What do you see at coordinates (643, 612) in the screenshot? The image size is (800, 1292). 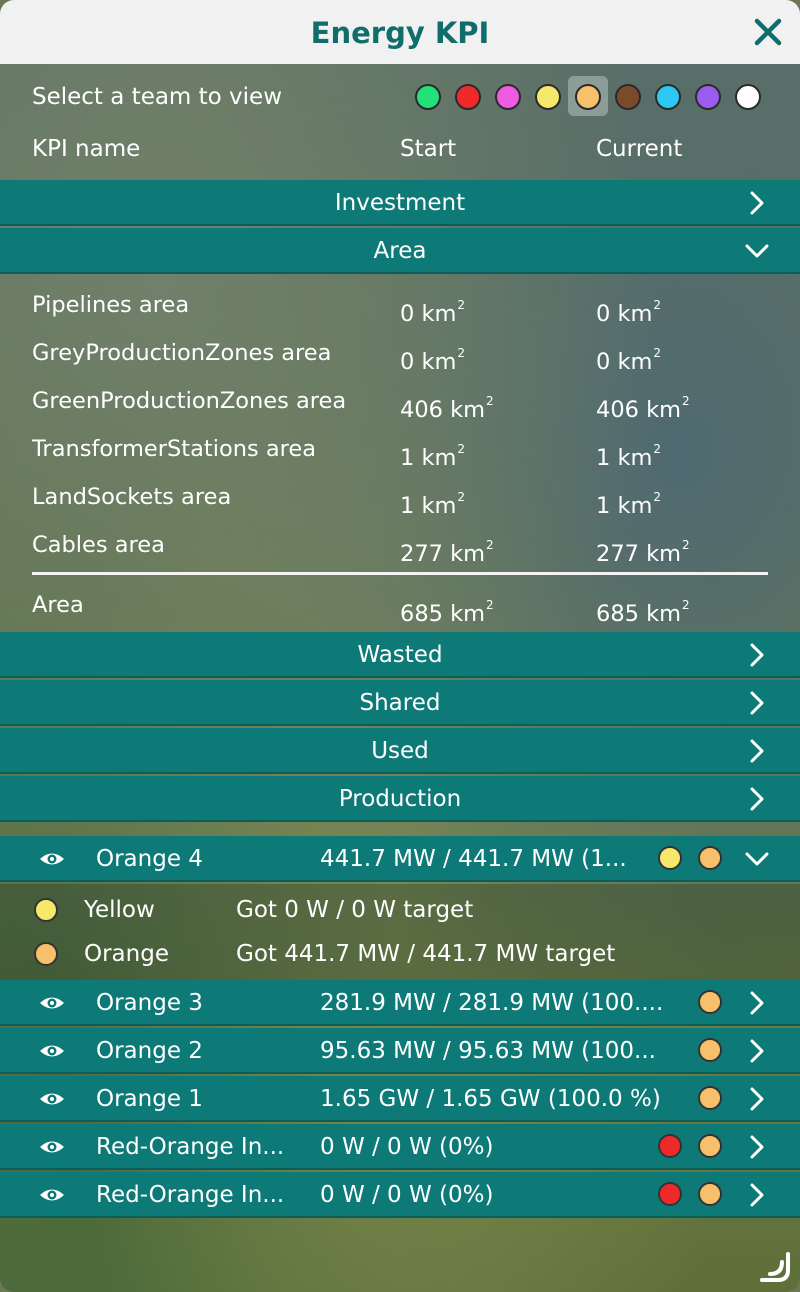 I see `kpi-current: 685 km2` at bounding box center [643, 612].